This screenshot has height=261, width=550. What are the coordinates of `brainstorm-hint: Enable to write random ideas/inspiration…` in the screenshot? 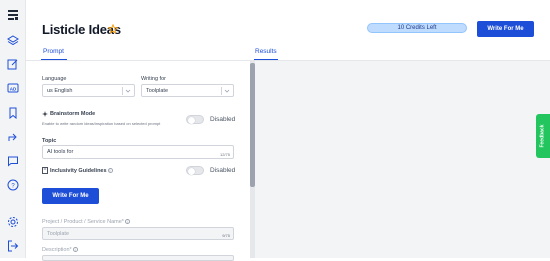 It's located at (101, 123).